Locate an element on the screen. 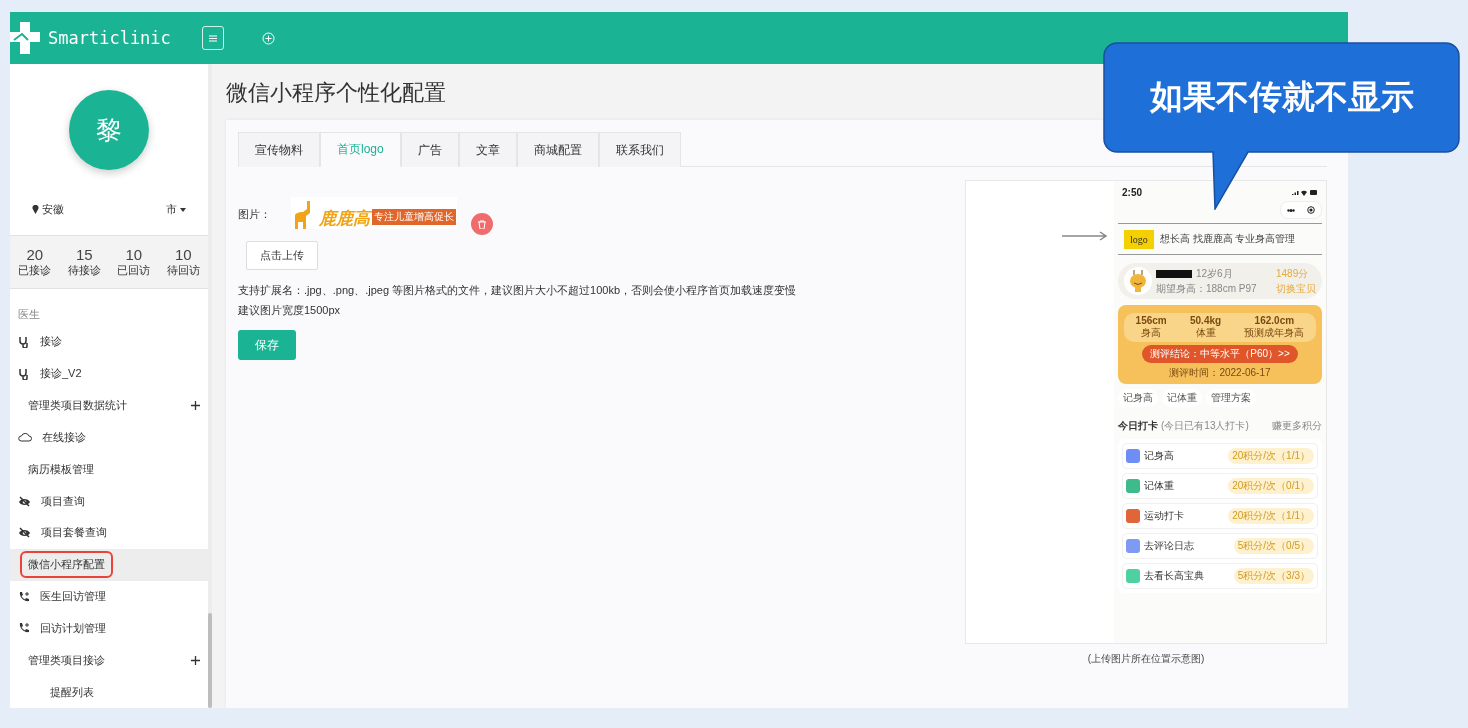 Image resolution: width=1468 pixels, height=728 pixels. measure-value: 156cm is located at coordinates (1151, 320).